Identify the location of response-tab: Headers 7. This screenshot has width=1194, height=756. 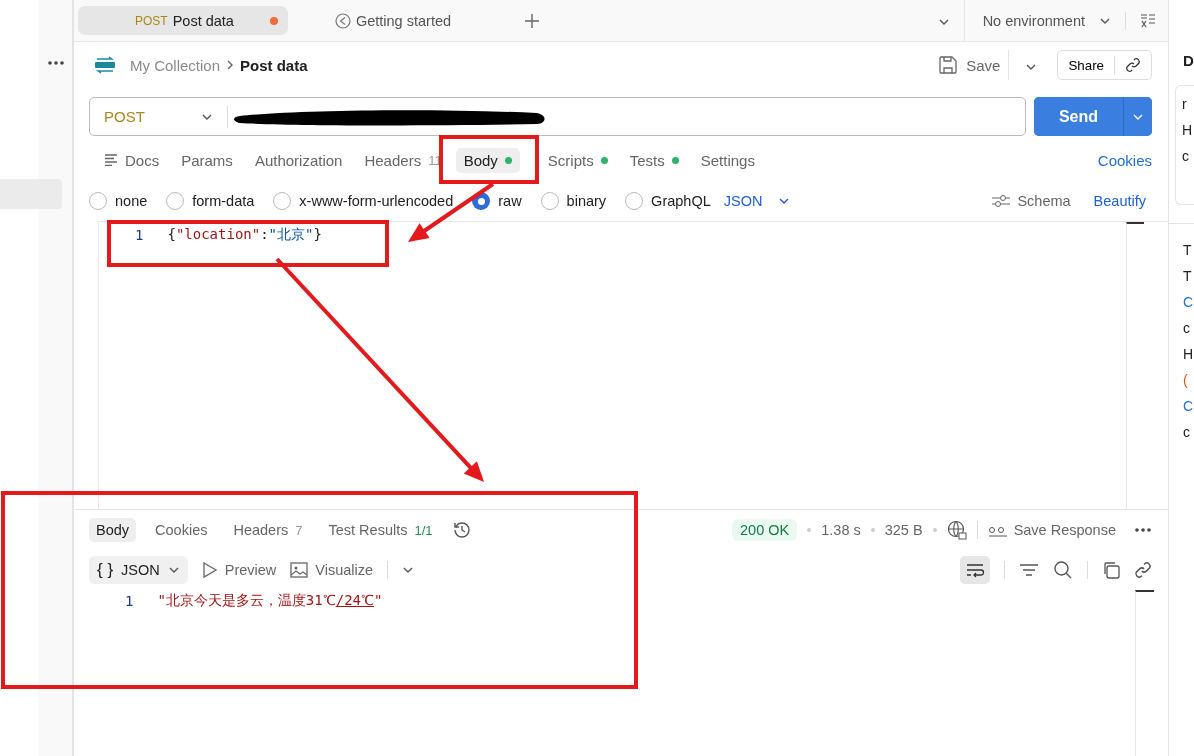
(268, 530).